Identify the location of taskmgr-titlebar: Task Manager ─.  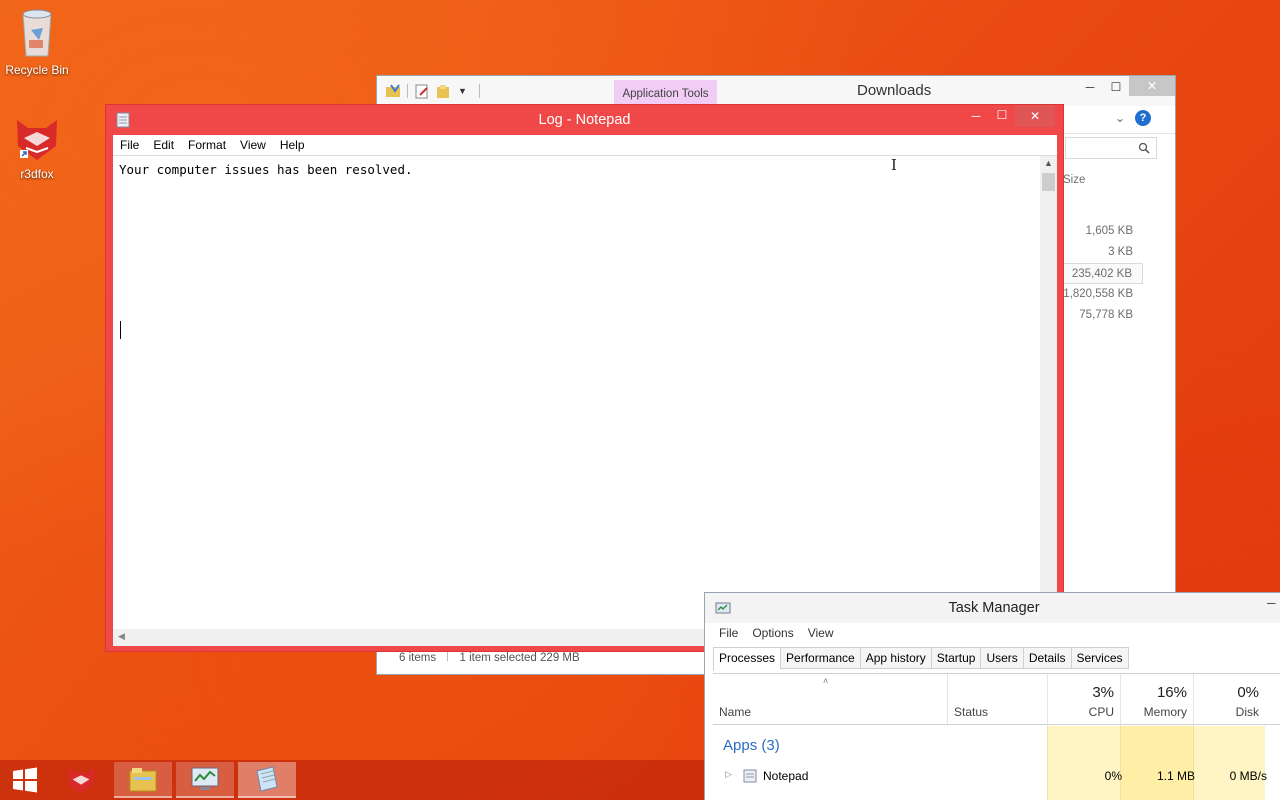
(992, 608).